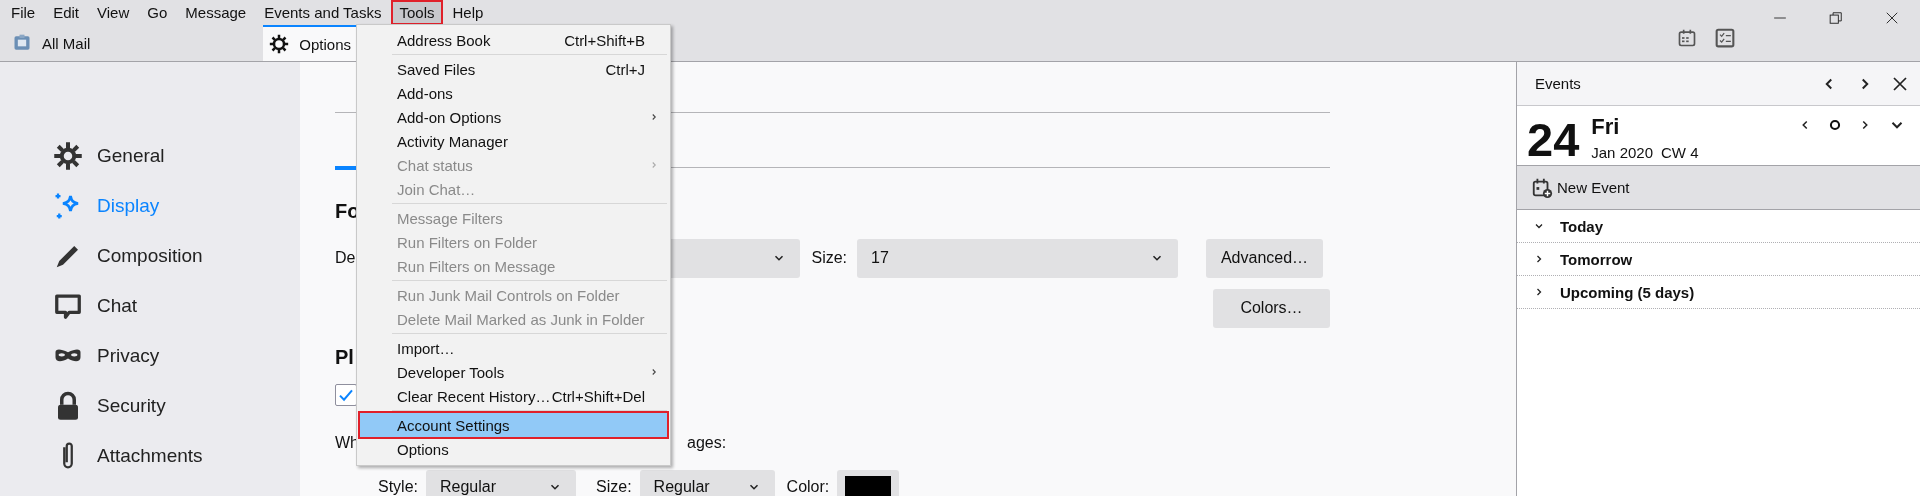 The image size is (1920, 496). Describe the element at coordinates (1687, 38) in the screenshot. I see `calendar-icon` at that location.